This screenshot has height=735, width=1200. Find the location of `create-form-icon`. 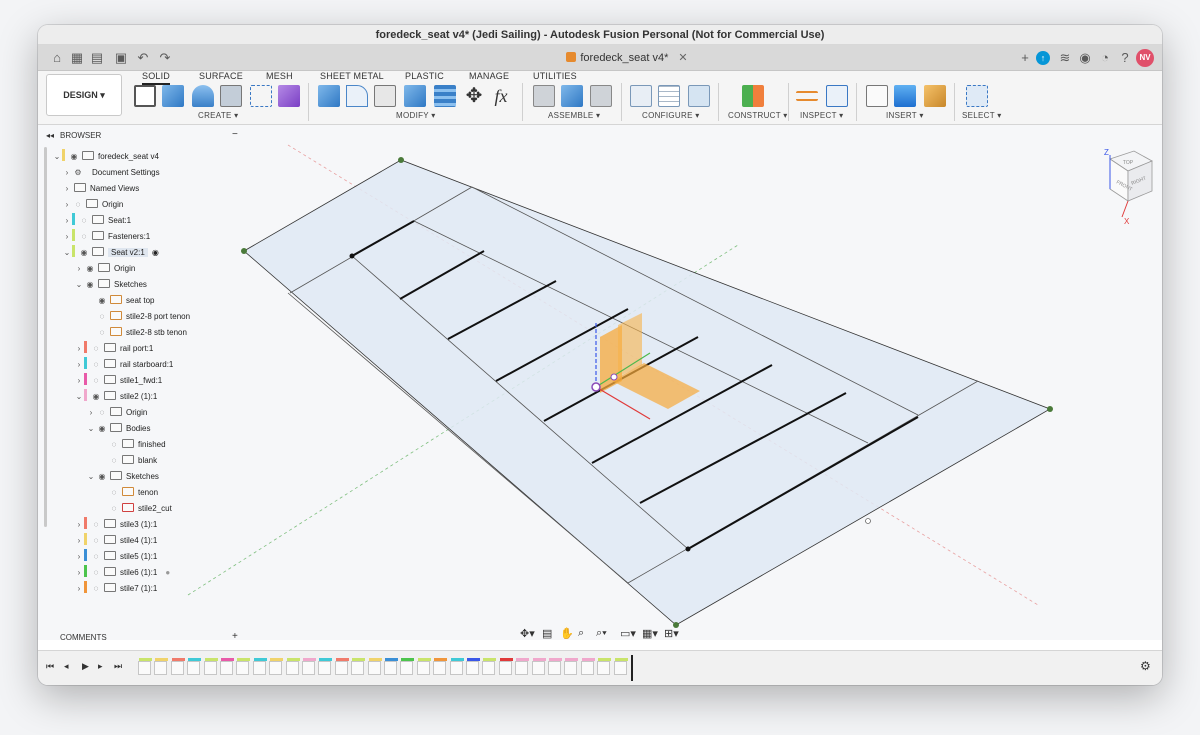

create-form-icon is located at coordinates (289, 96).